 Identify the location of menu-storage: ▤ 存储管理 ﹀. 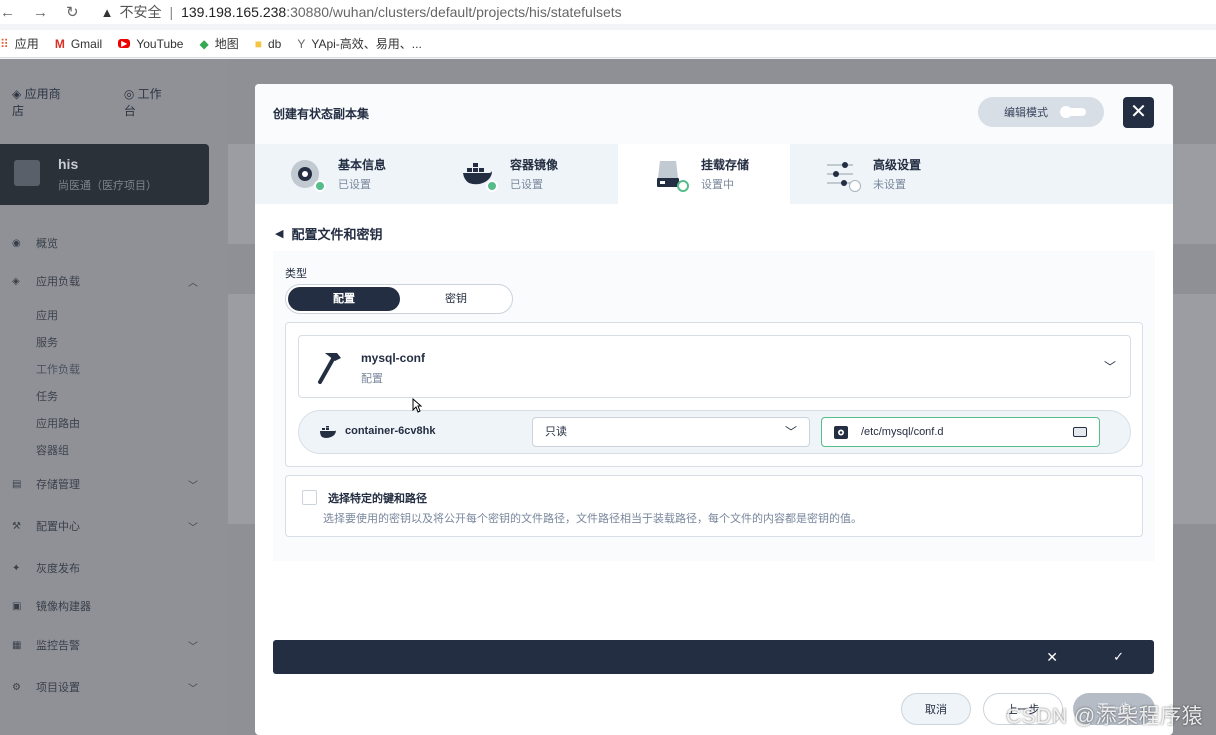
(105, 484).